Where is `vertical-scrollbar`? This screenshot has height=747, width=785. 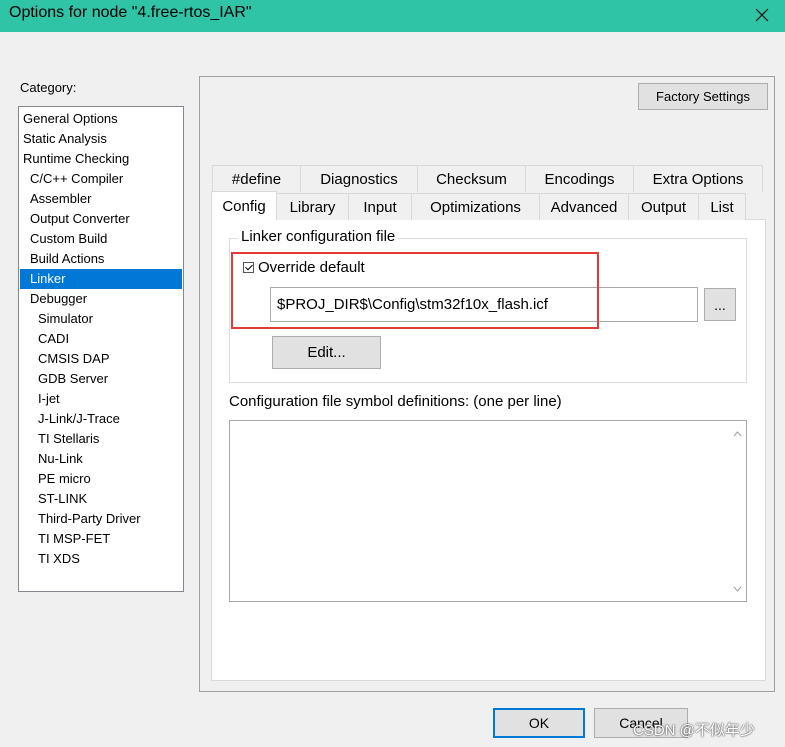 vertical-scrollbar is located at coordinates (737, 511).